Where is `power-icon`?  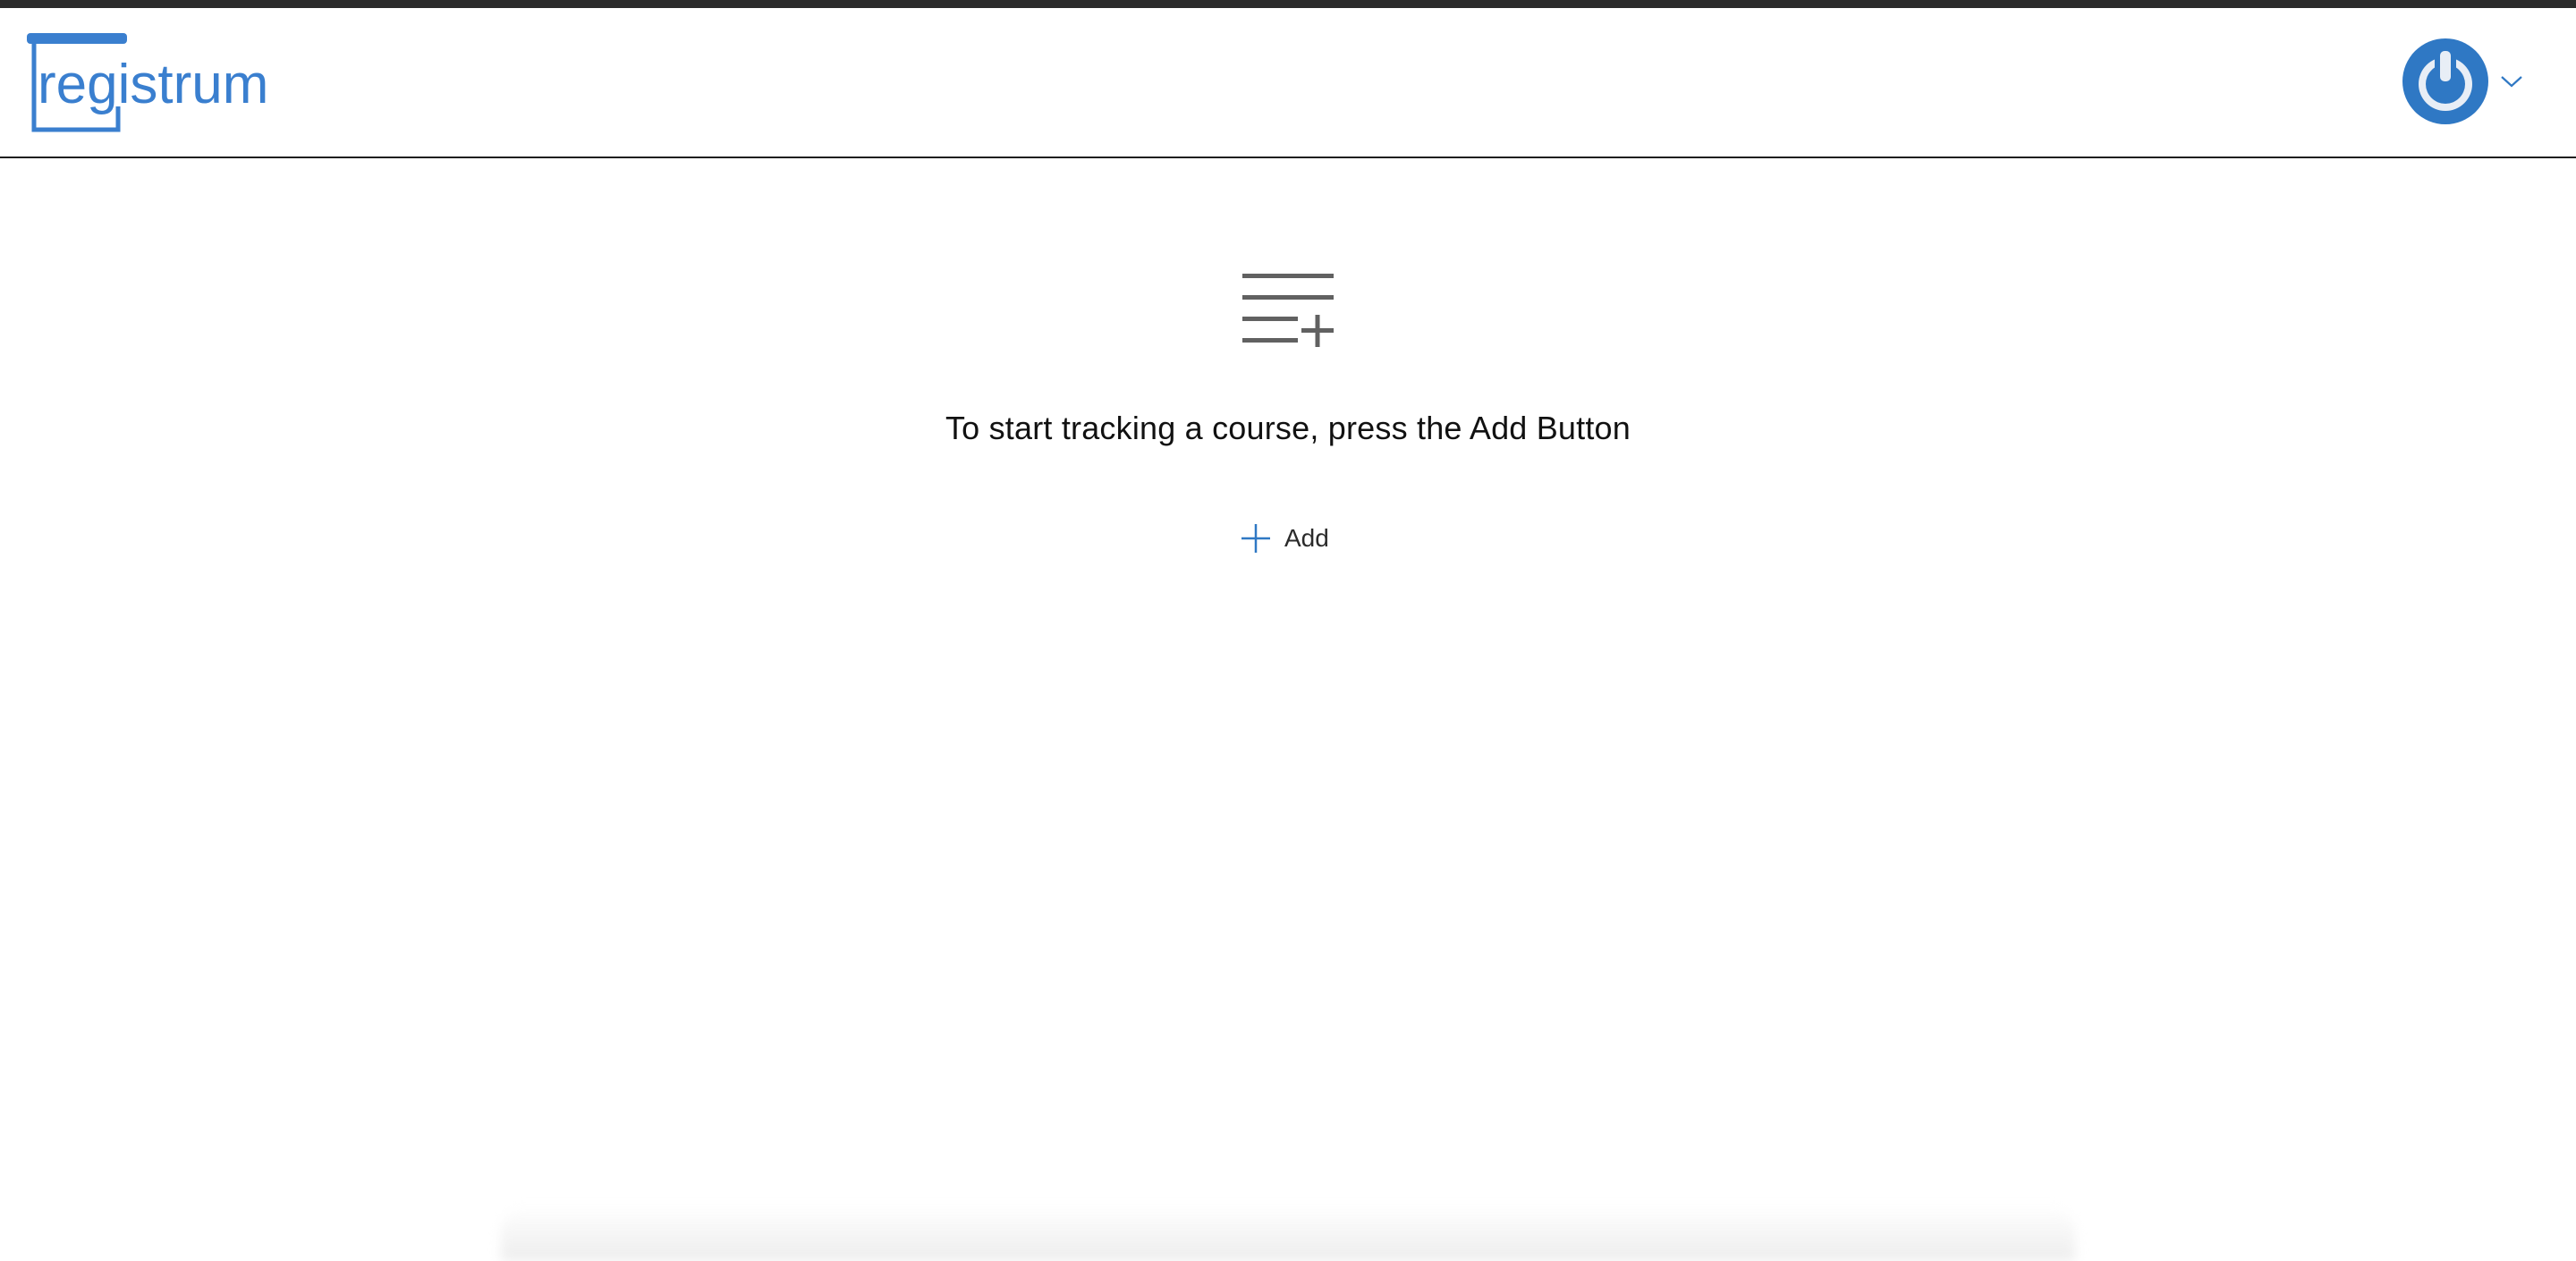
power-icon is located at coordinates (2445, 81).